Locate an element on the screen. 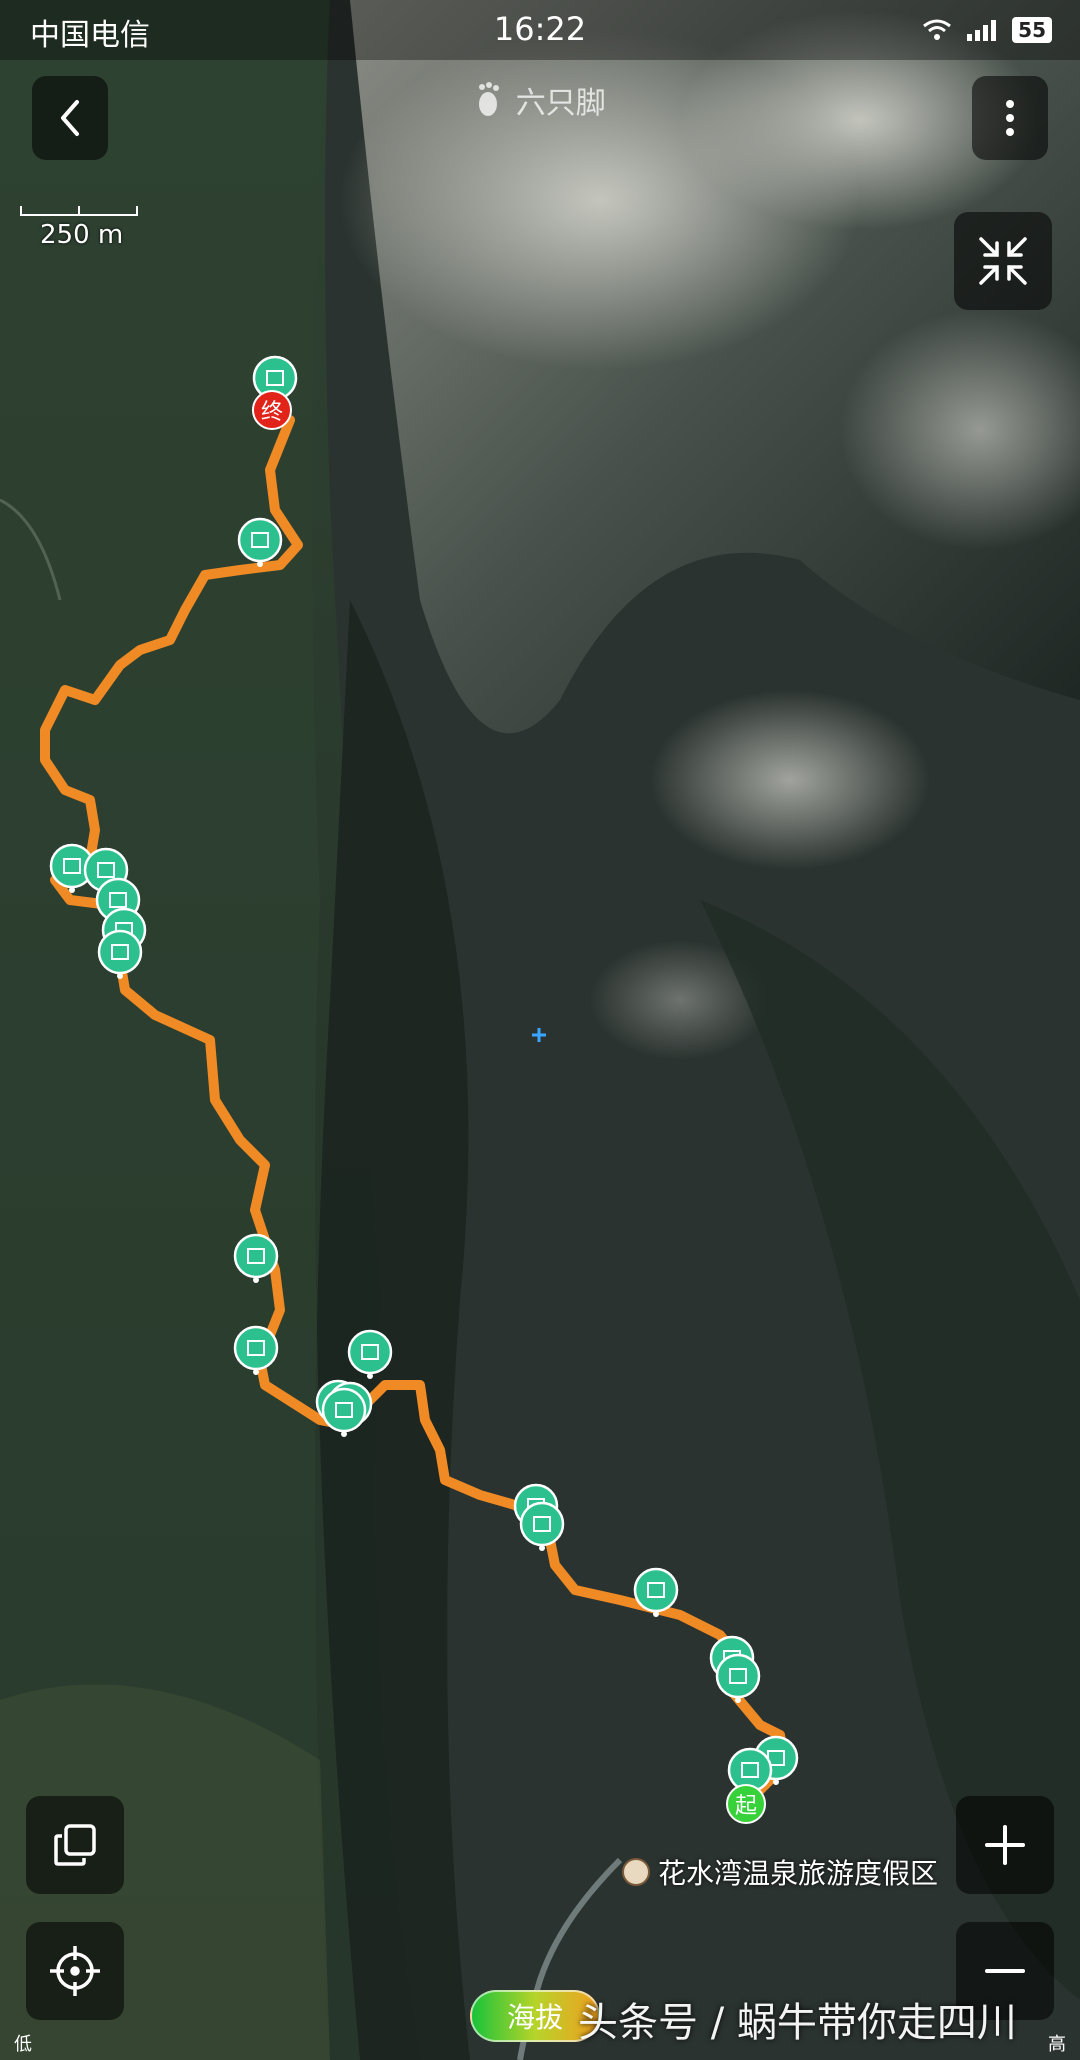  more-vertical-icon is located at coordinates (1010, 118).